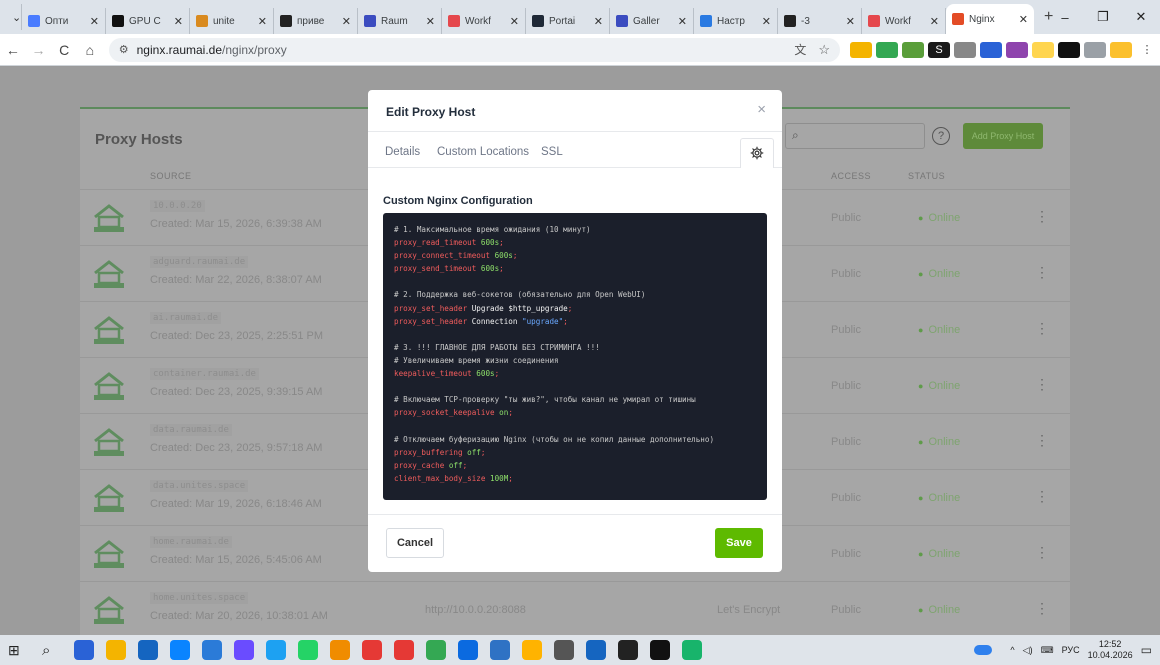 The height and width of the screenshot is (665, 1160). Describe the element at coordinates (199, 262) in the screenshot. I see `host-domain: adguard.raumai.de` at that location.